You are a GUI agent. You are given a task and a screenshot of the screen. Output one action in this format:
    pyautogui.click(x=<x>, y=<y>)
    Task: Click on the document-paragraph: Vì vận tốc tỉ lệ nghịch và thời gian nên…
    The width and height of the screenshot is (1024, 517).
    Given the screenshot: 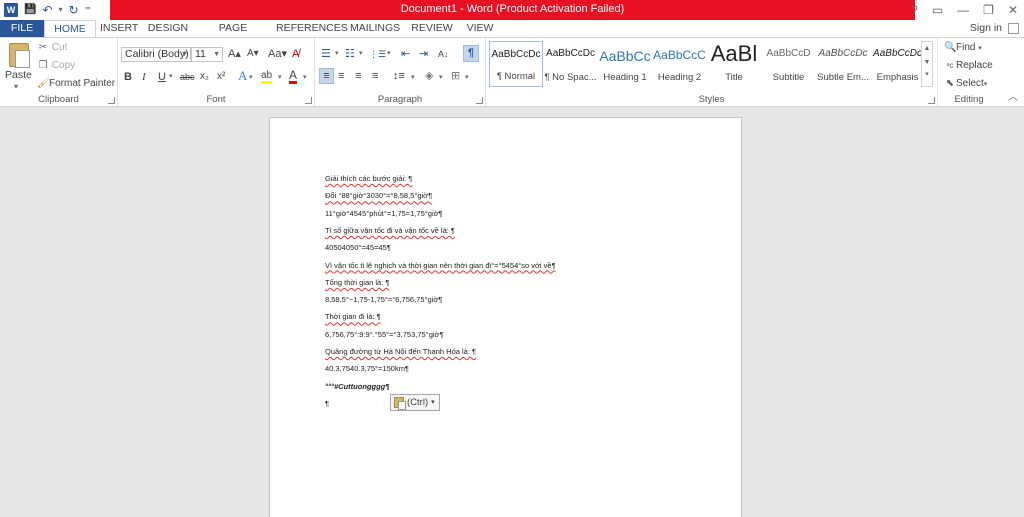 What is the action you would take?
    pyautogui.click(x=440, y=265)
    